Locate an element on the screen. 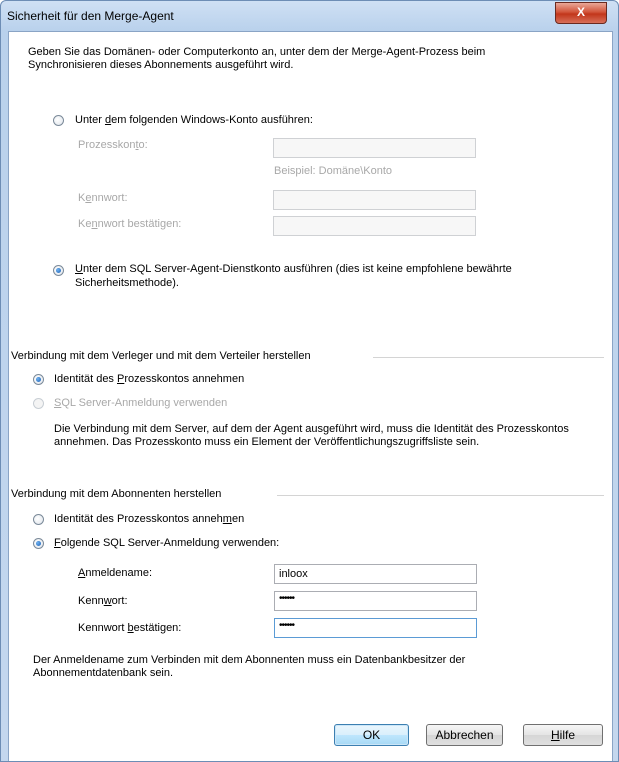  publisher-impersonate-label: Identität des Prozesskontos annehmen is located at coordinates (149, 379).